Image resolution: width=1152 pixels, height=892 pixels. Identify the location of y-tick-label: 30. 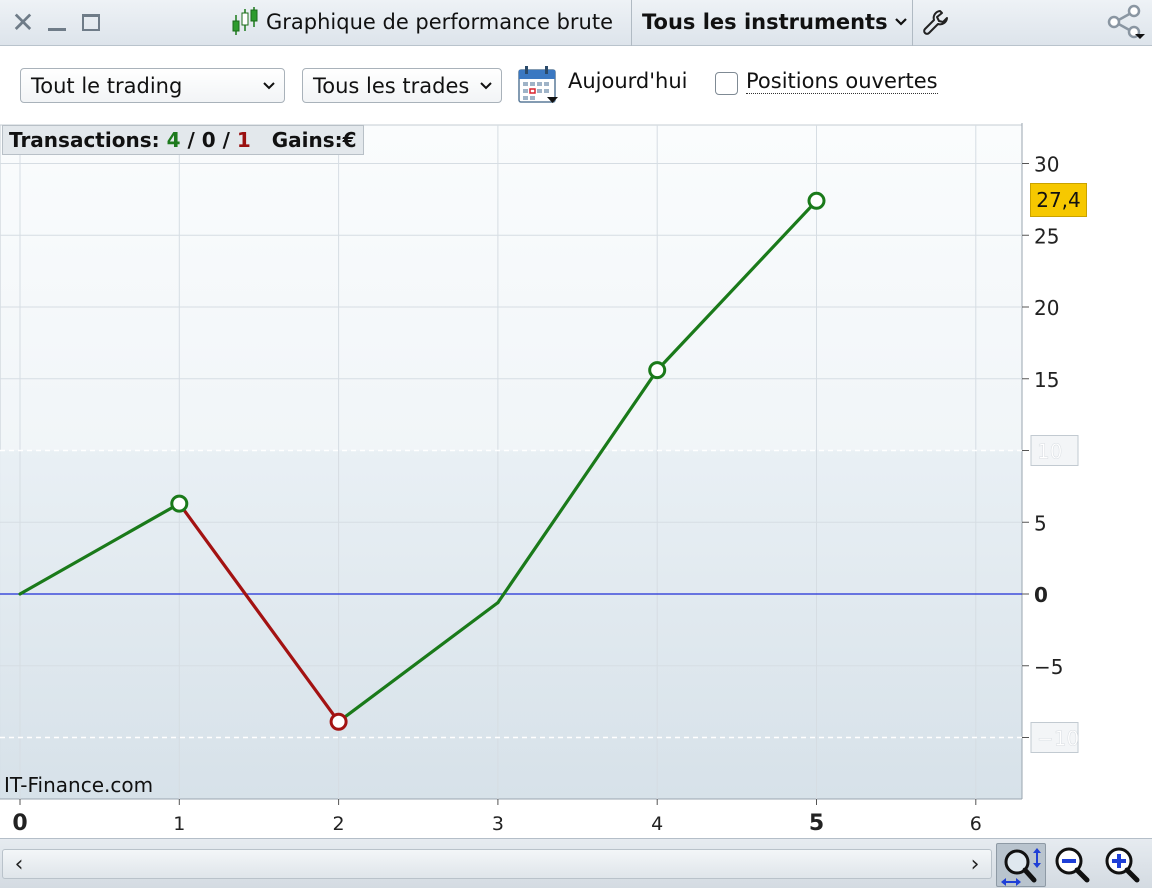
(1046, 165).